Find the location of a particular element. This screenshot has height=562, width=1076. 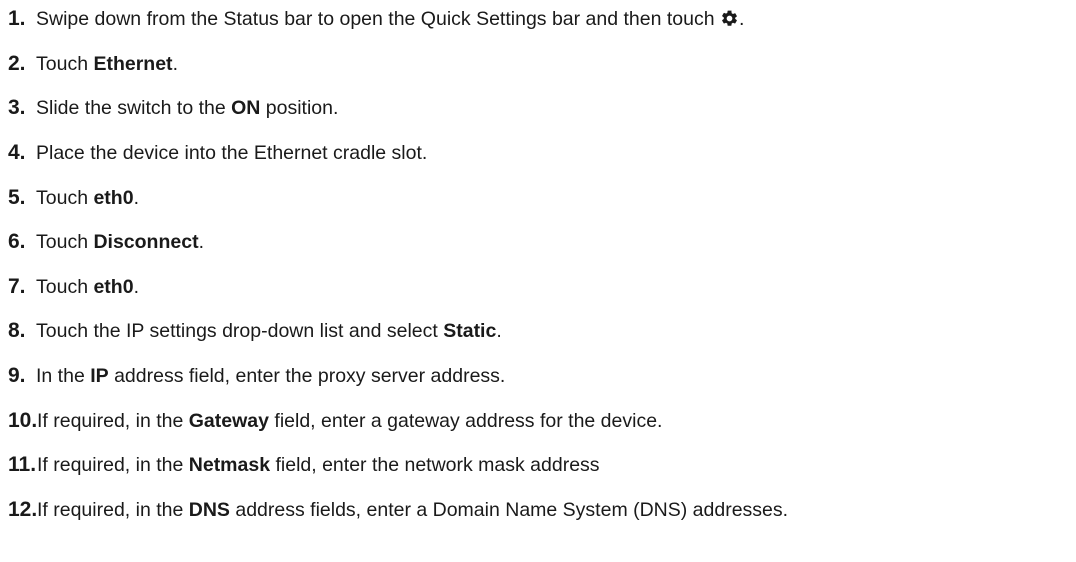

step-5: 5. Touch eth0. is located at coordinates (73, 198).